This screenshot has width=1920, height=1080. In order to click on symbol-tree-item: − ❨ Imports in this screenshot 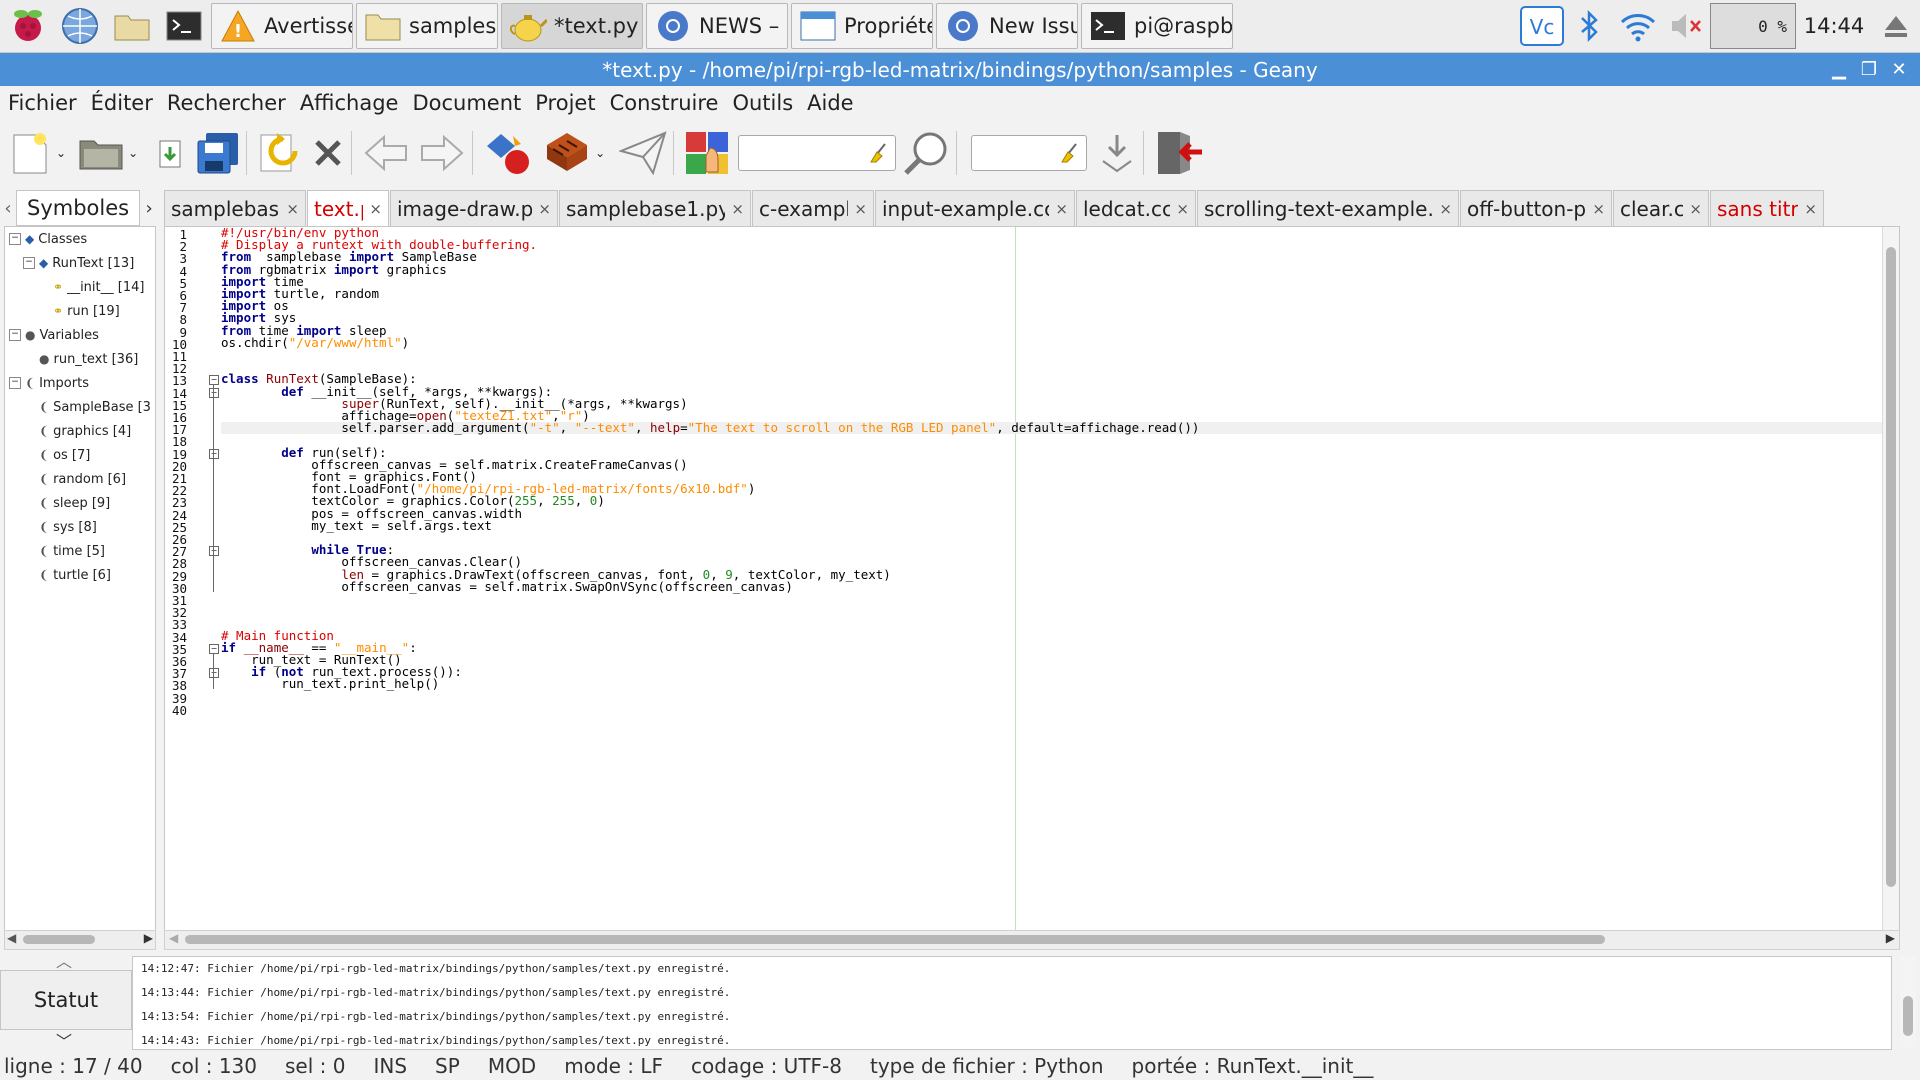, I will do `click(80, 383)`.